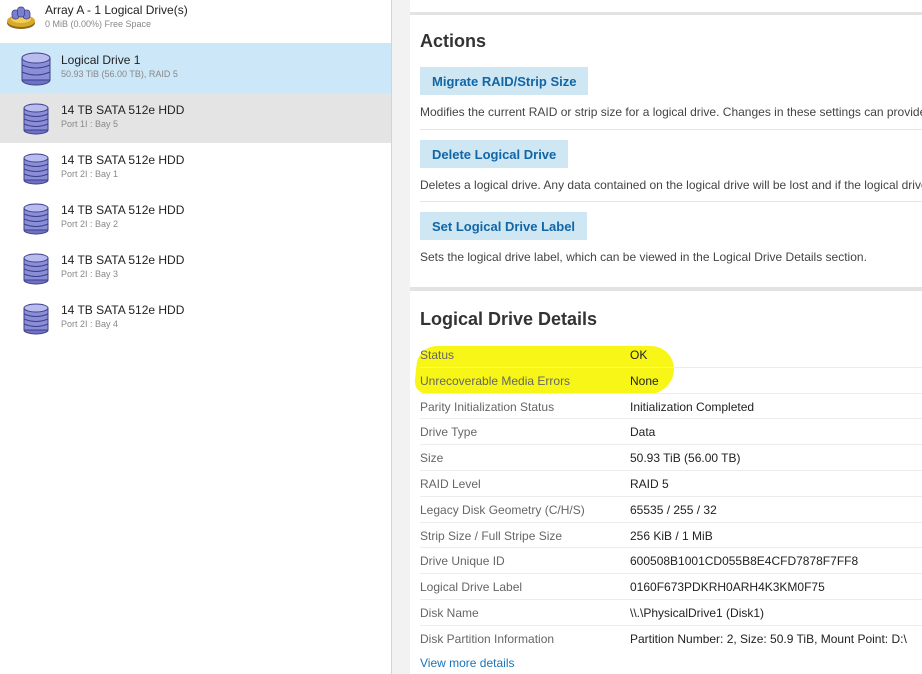 The height and width of the screenshot is (674, 922). I want to click on detail-key: Strip Size / Full Stripe Size, so click(491, 535).